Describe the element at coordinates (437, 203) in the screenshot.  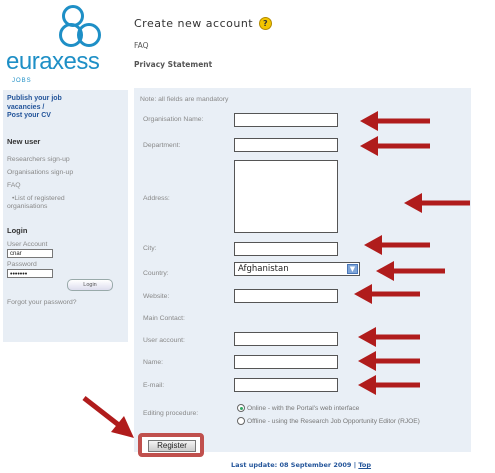
I see `arrow-address-icon` at that location.